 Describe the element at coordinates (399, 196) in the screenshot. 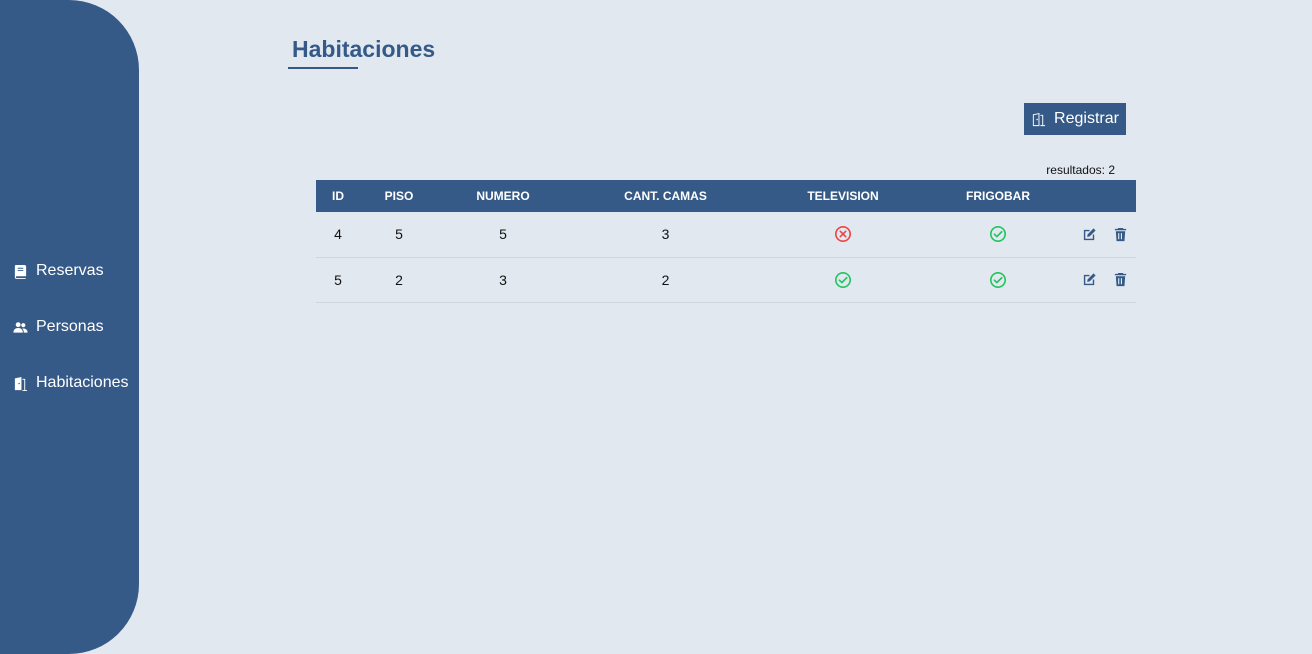

I see `col-header-piso: PISO` at that location.